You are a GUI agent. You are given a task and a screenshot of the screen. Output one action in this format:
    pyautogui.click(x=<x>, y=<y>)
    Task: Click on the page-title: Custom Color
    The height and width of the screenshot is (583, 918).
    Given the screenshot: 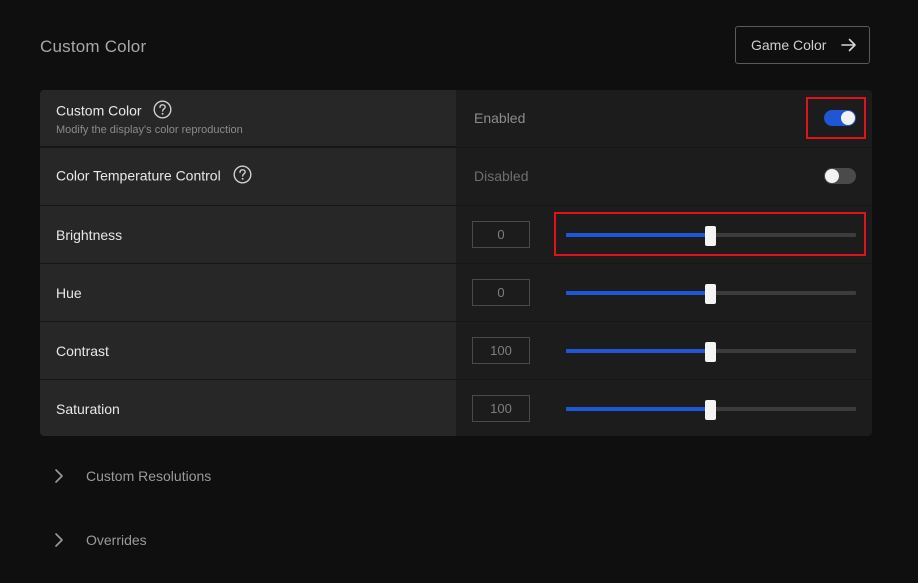 What is the action you would take?
    pyautogui.click(x=93, y=46)
    